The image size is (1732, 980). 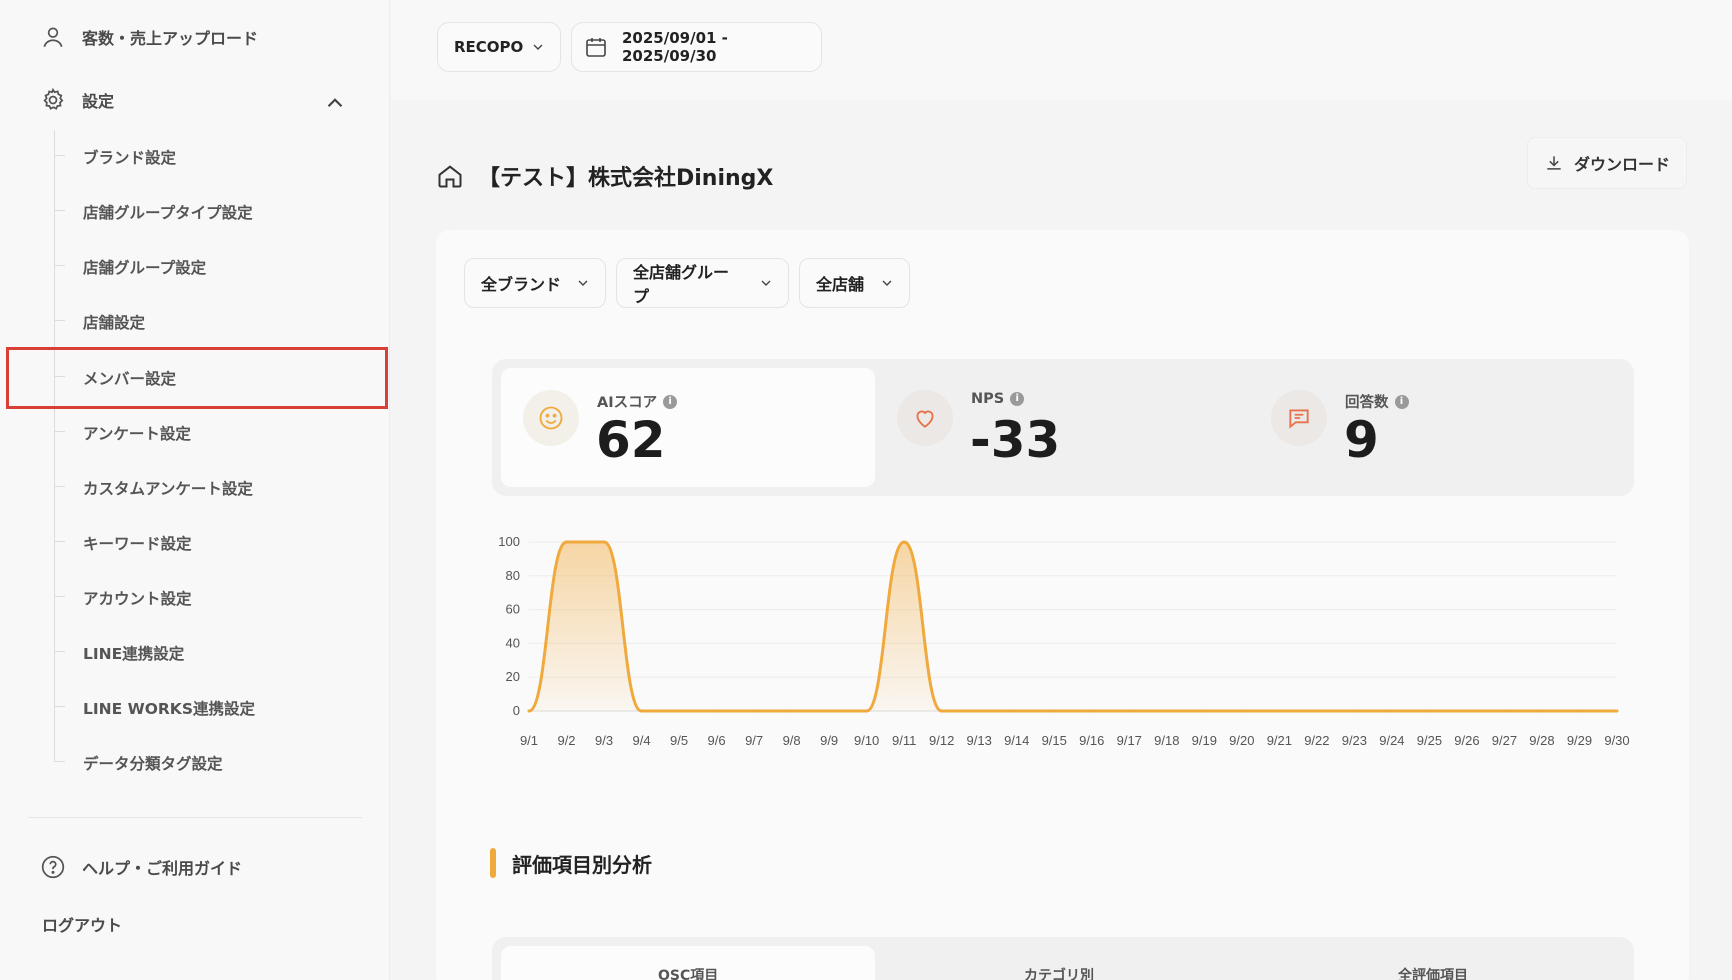 What do you see at coordinates (155, 708) in the screenshot?
I see `sidebar-item-line-works-settings: LINE WORKS連携設定` at bounding box center [155, 708].